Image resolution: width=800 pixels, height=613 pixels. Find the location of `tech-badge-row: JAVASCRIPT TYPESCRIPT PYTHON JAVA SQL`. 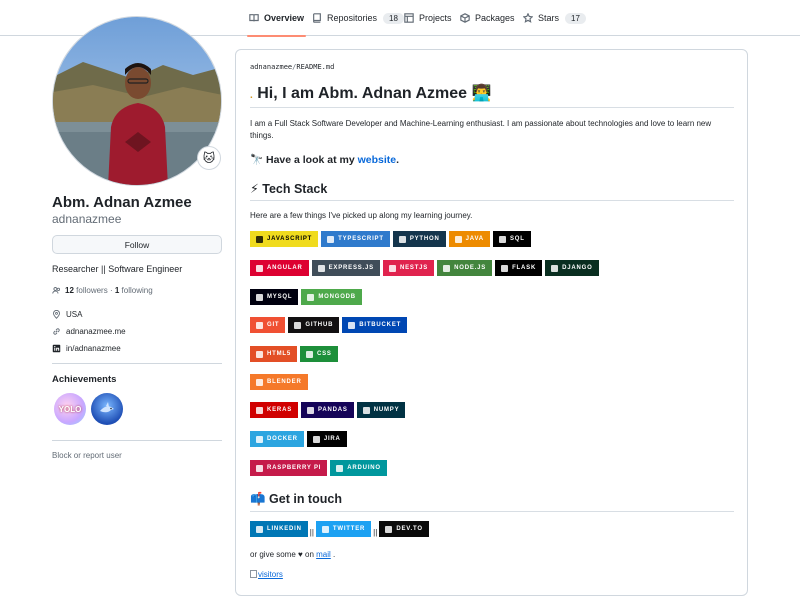

tech-badge-row: JAVASCRIPT TYPESCRIPT PYTHON JAVA SQL is located at coordinates (390, 239).